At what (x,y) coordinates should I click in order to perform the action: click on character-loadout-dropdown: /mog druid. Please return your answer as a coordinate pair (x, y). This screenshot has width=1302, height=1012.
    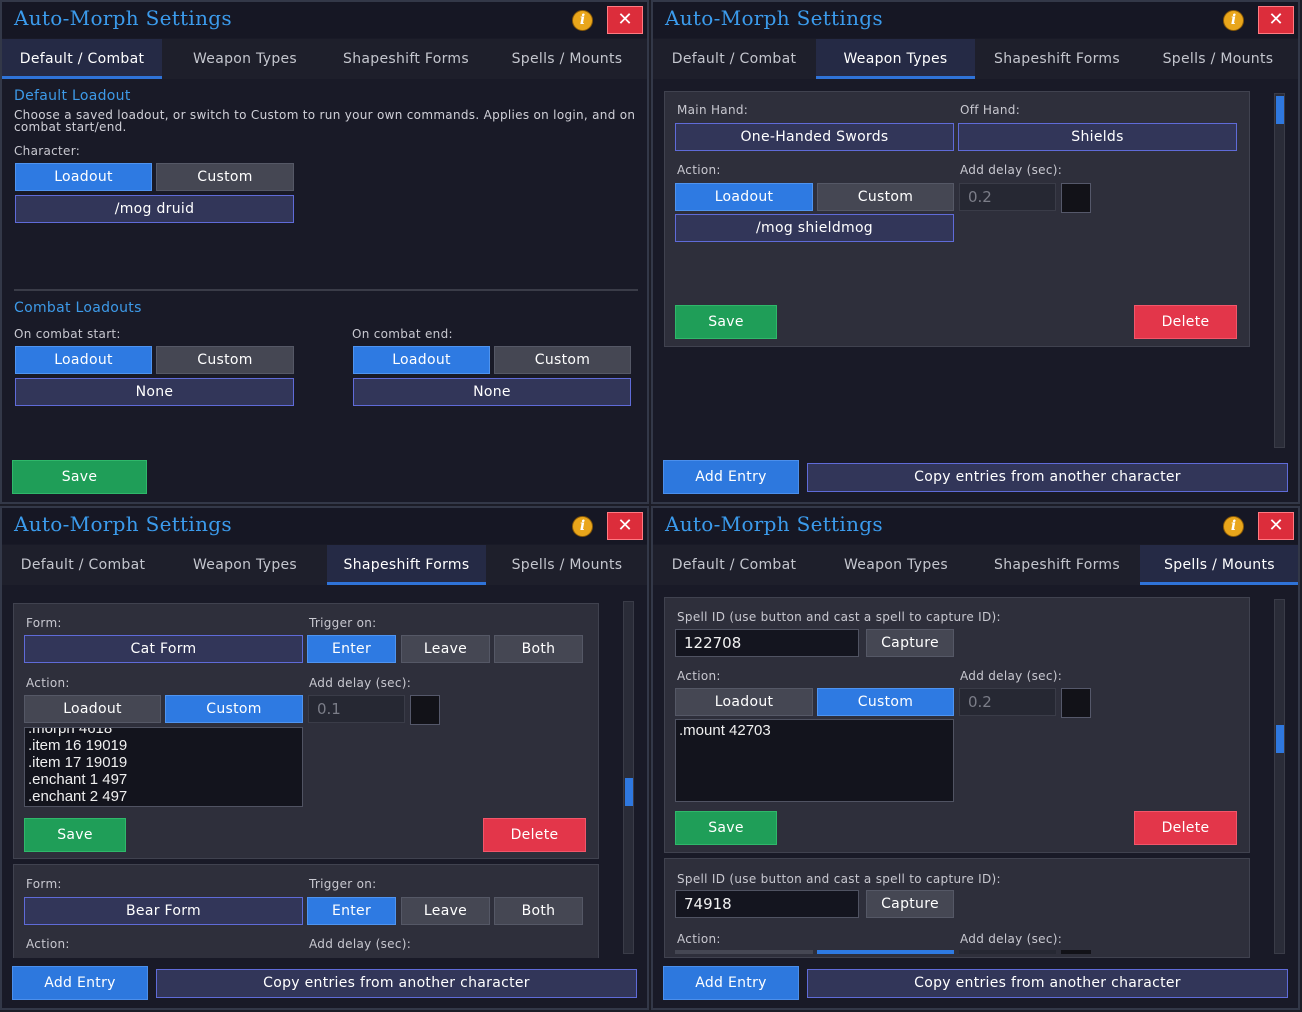
    Looking at the image, I should click on (154, 209).